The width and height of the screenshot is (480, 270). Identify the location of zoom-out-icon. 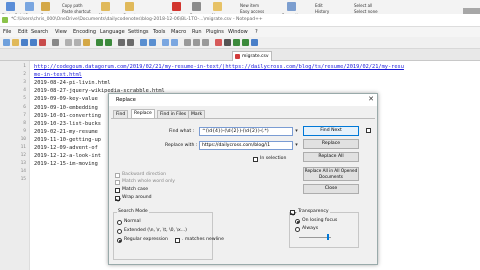
(152, 42).